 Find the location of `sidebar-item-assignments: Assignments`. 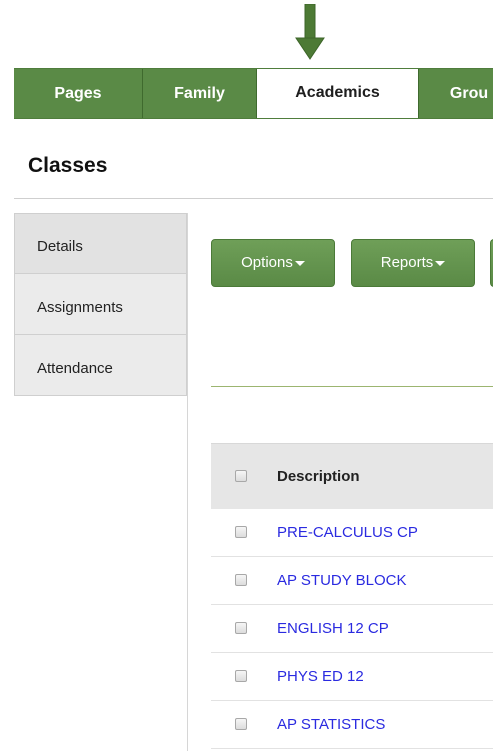

sidebar-item-assignments: Assignments is located at coordinates (100, 304).